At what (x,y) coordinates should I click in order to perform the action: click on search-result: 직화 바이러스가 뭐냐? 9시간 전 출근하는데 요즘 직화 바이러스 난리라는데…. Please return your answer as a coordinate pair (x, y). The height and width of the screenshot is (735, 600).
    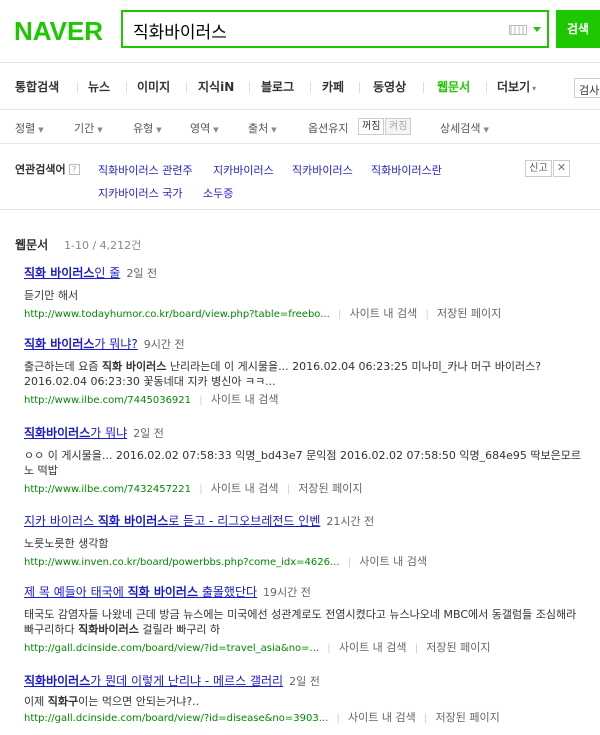
    Looking at the image, I should click on (304, 372).